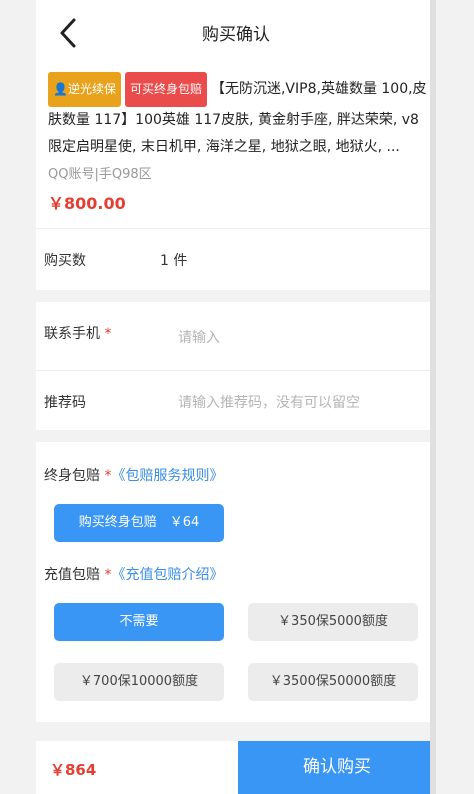  What do you see at coordinates (72, 476) in the screenshot?
I see `lifetime-label-text: 终身包赔` at bounding box center [72, 476].